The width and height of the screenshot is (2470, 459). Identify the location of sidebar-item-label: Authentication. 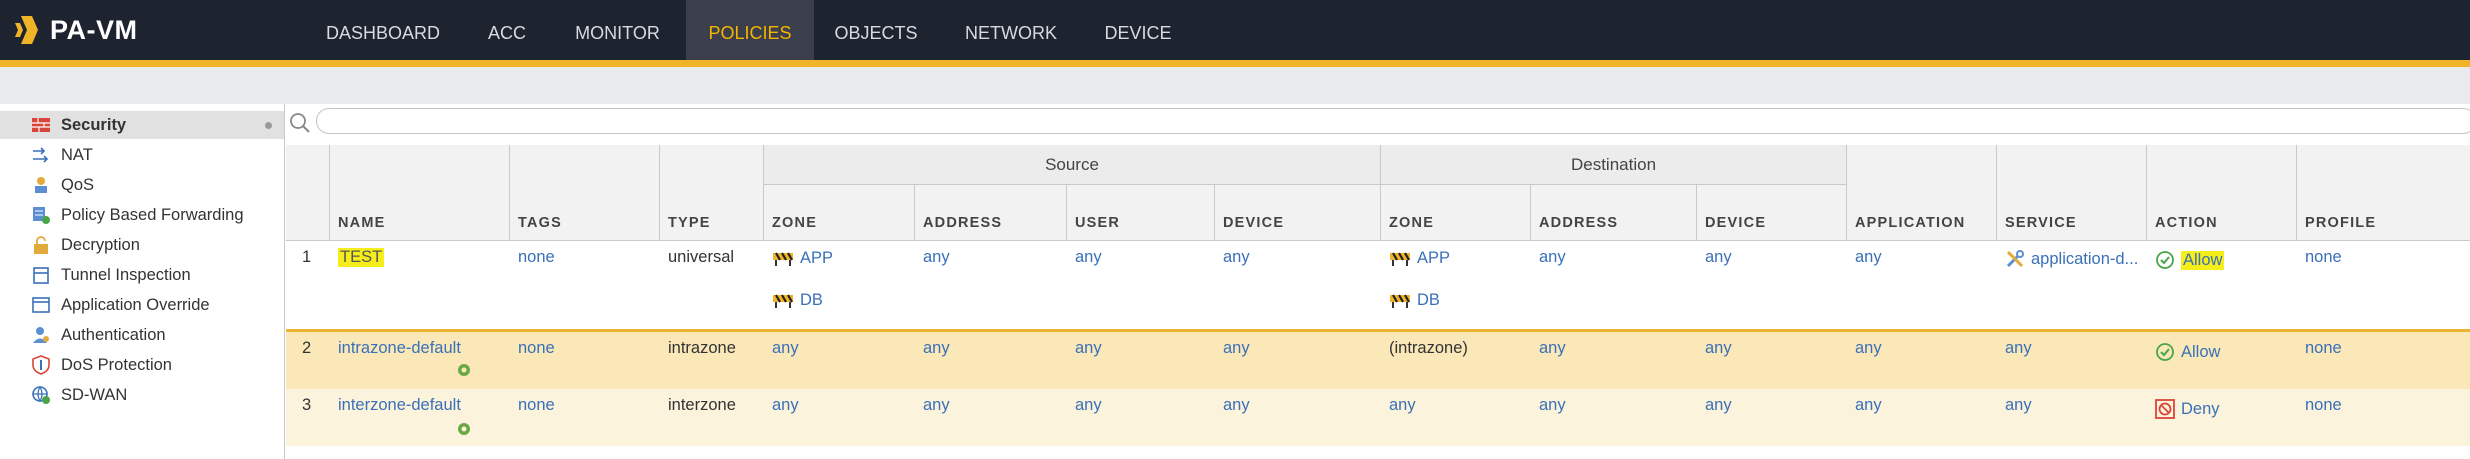
(113, 334).